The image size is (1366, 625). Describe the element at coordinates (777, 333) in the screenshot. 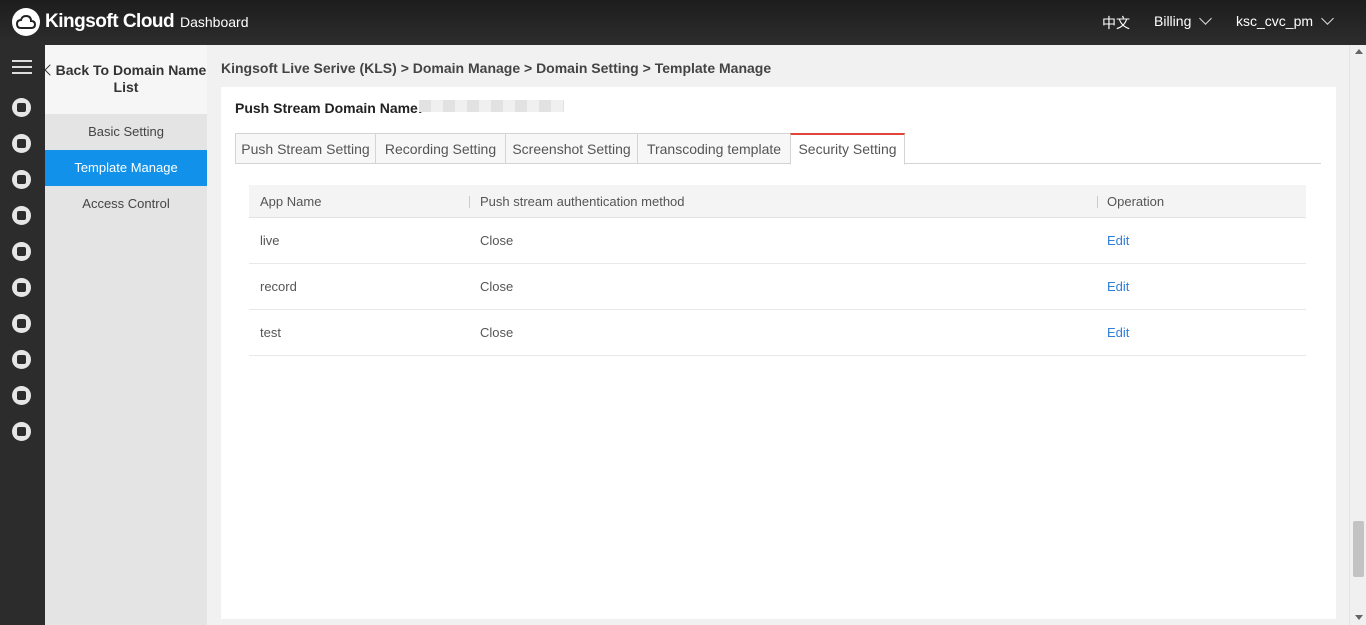

I see `table-row: test Close Edit` at that location.